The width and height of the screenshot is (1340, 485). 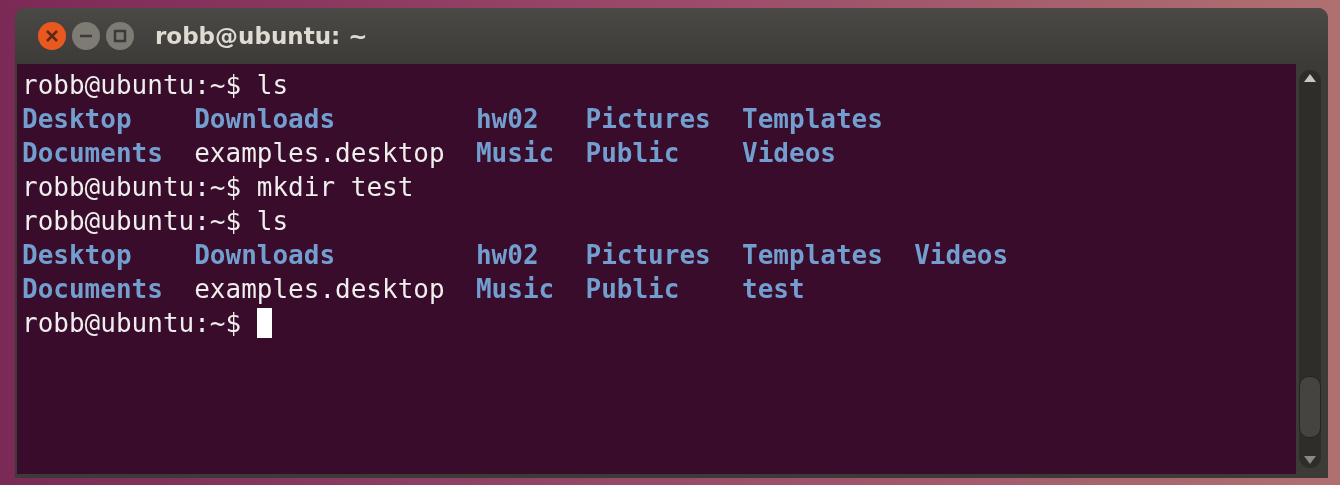 What do you see at coordinates (132, 323) in the screenshot?
I see `shell-prompt: robb@ubuntu:~$` at bounding box center [132, 323].